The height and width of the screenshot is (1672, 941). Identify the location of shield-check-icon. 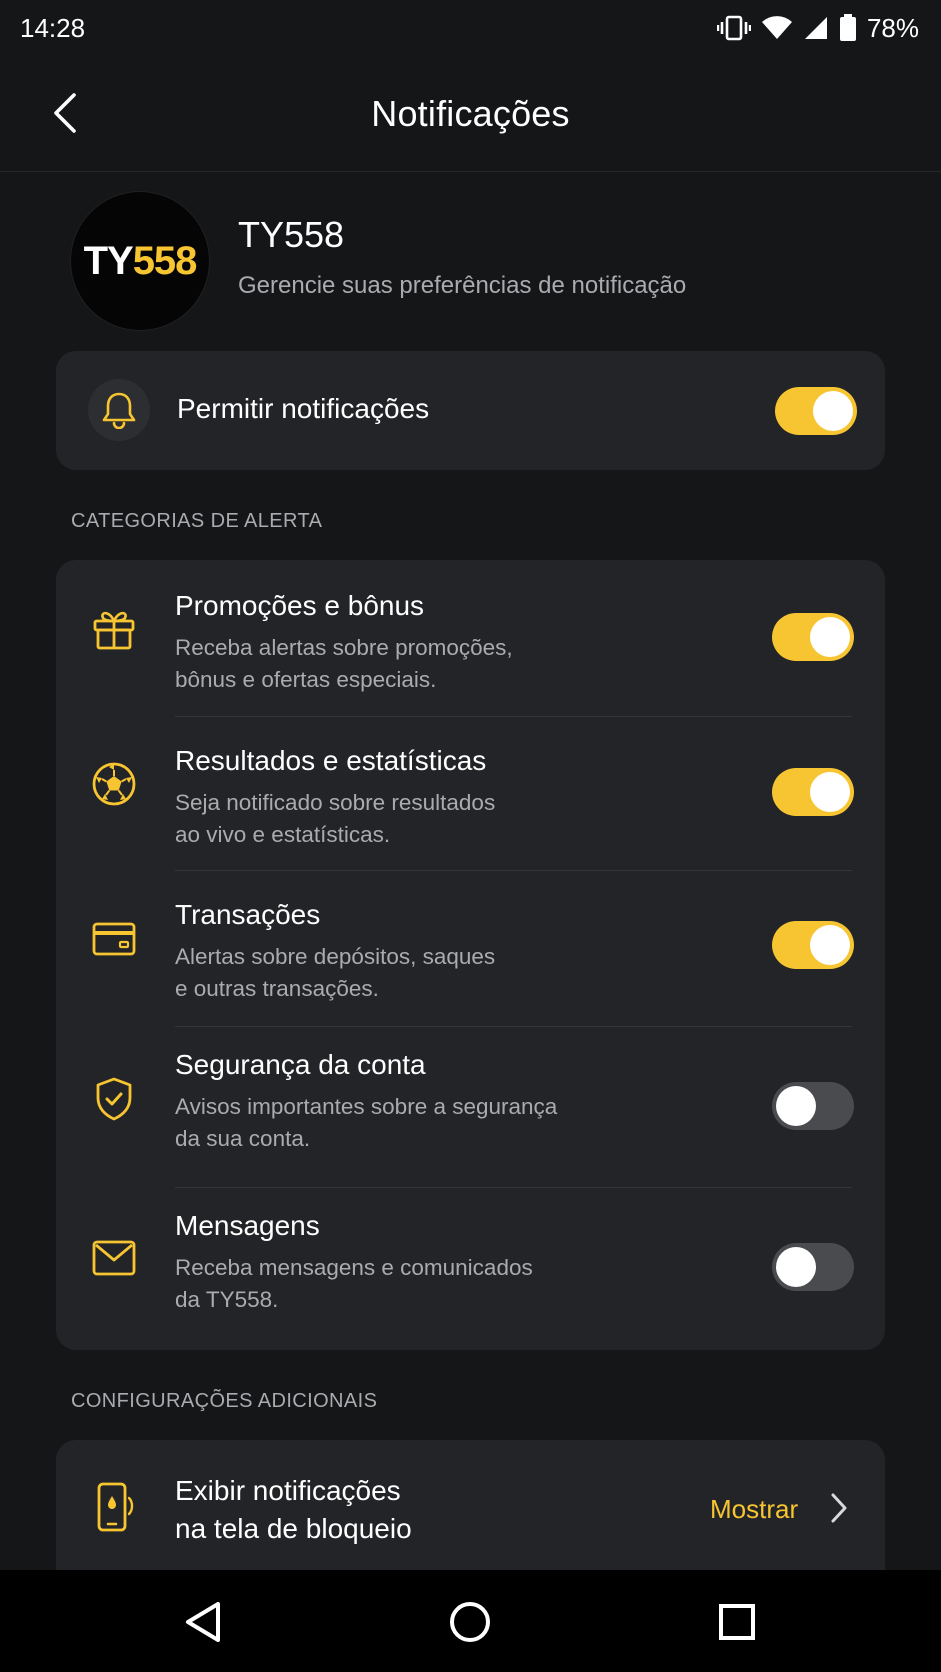
(114, 1099).